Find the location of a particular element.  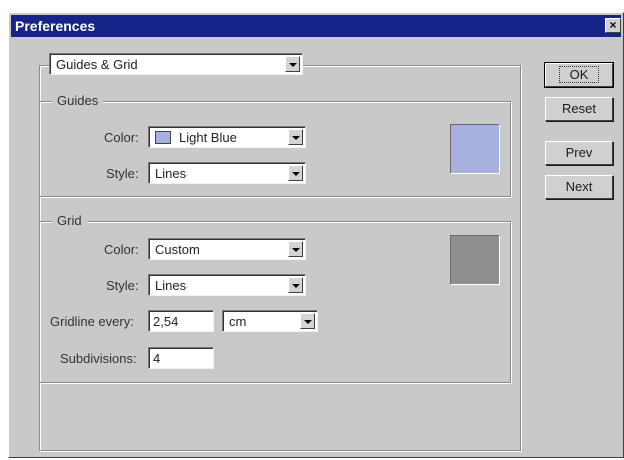

section-select-value: Guides & Grid is located at coordinates (97, 64).